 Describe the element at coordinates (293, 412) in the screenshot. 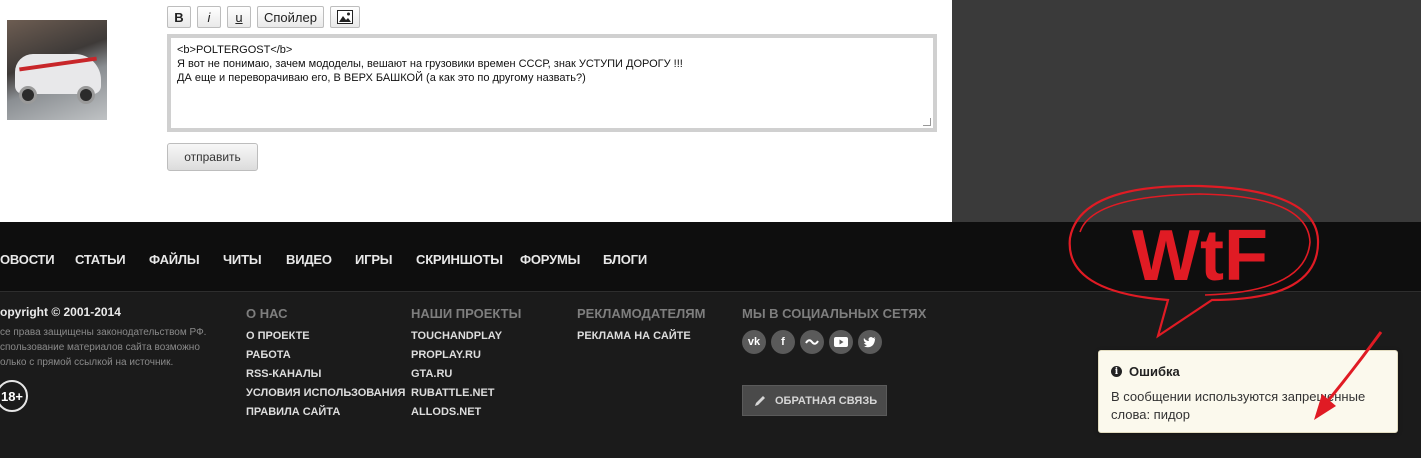

I see `about-link: ПРАВИЛА САЙТА` at that location.